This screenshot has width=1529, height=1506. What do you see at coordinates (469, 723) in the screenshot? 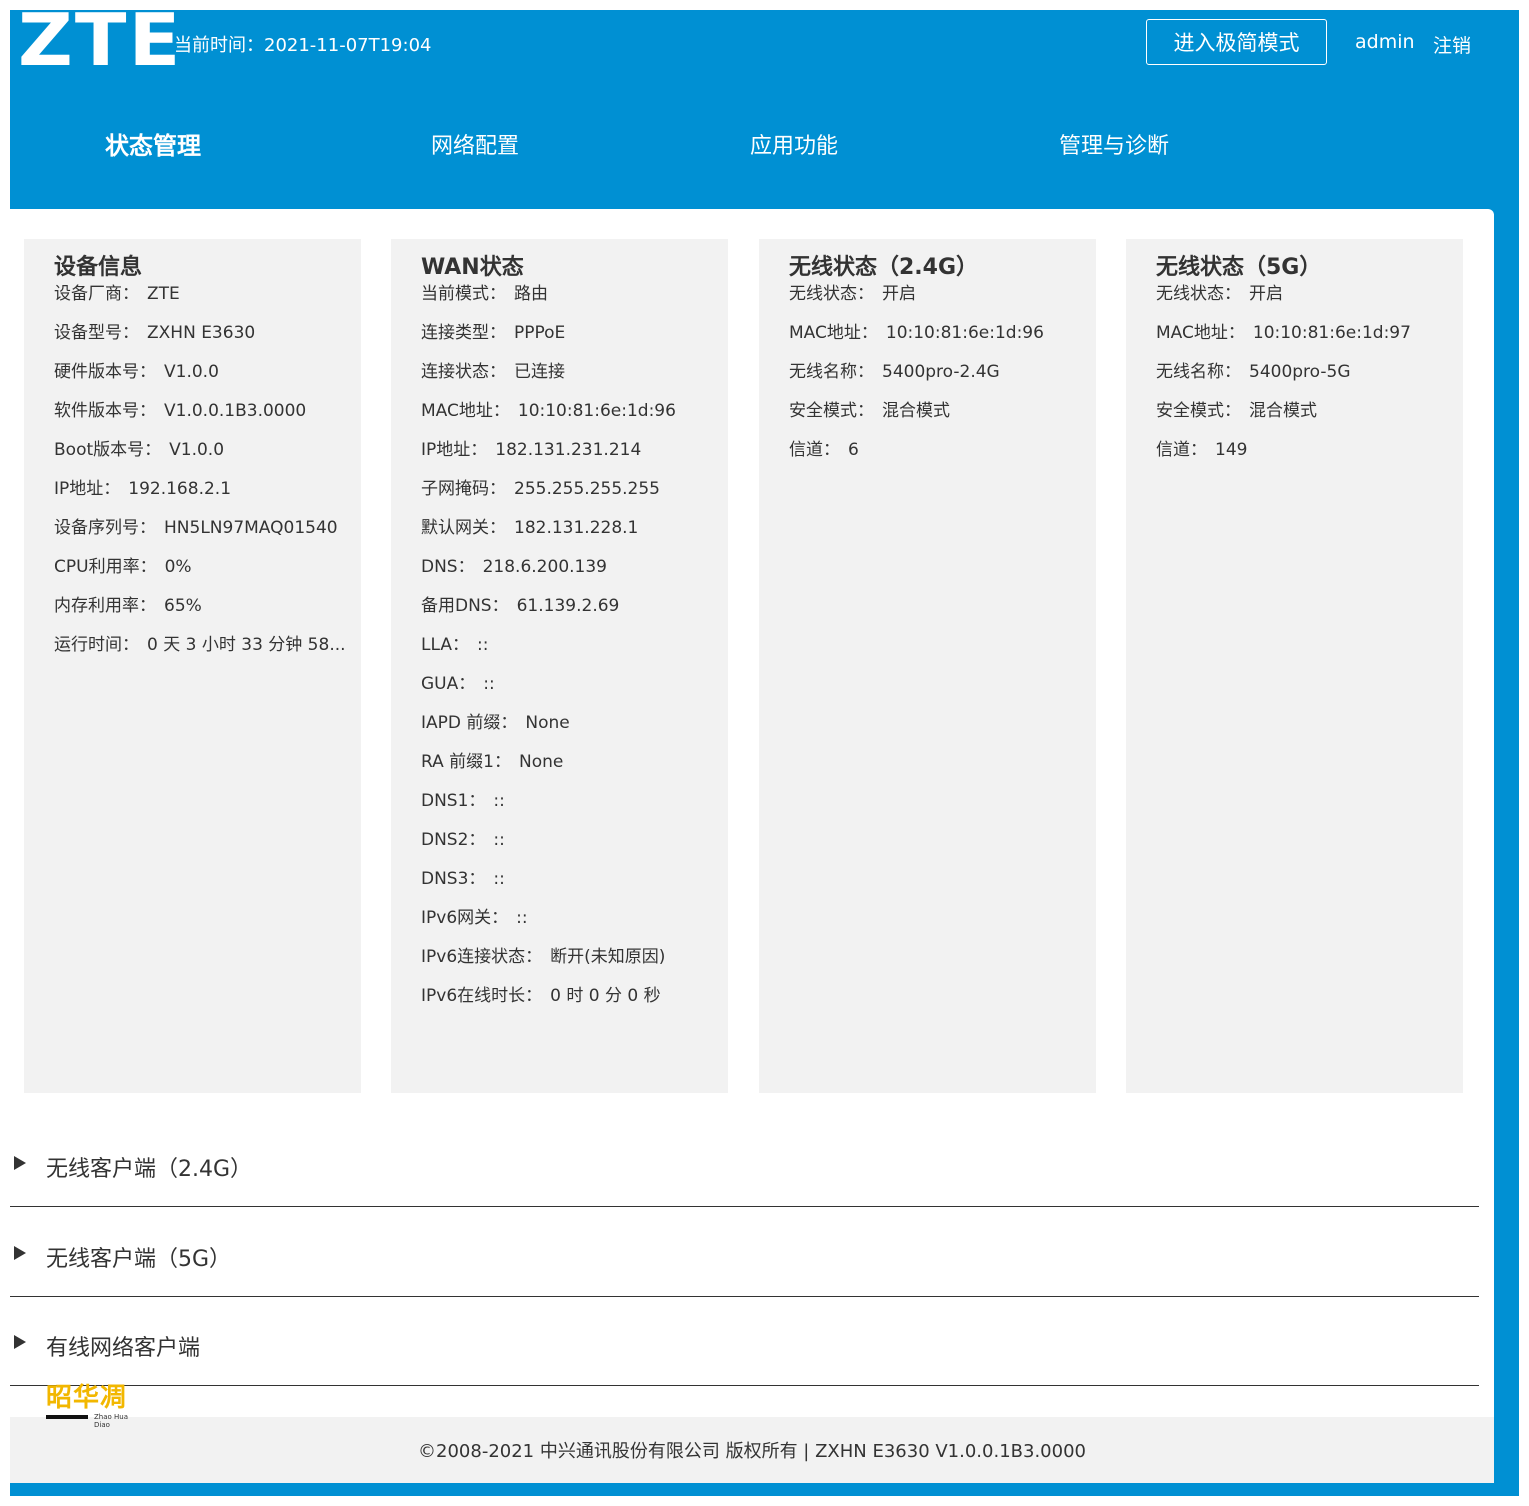
I see `info-label: IAPD 前缀：` at bounding box center [469, 723].